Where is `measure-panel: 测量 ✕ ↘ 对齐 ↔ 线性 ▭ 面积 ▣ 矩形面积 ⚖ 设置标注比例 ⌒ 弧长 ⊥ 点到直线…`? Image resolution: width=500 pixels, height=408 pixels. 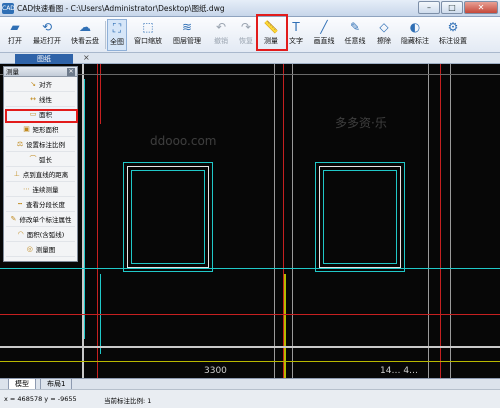
measure-panel: 测量 ✕ ↘ 对齐 ↔ 线性 ▭ 面积 ▣ 矩形面积 ⚖ 设置标注比例 ⌒ 弧长 ⊥ 点到直线… is located at coordinates (40, 164).